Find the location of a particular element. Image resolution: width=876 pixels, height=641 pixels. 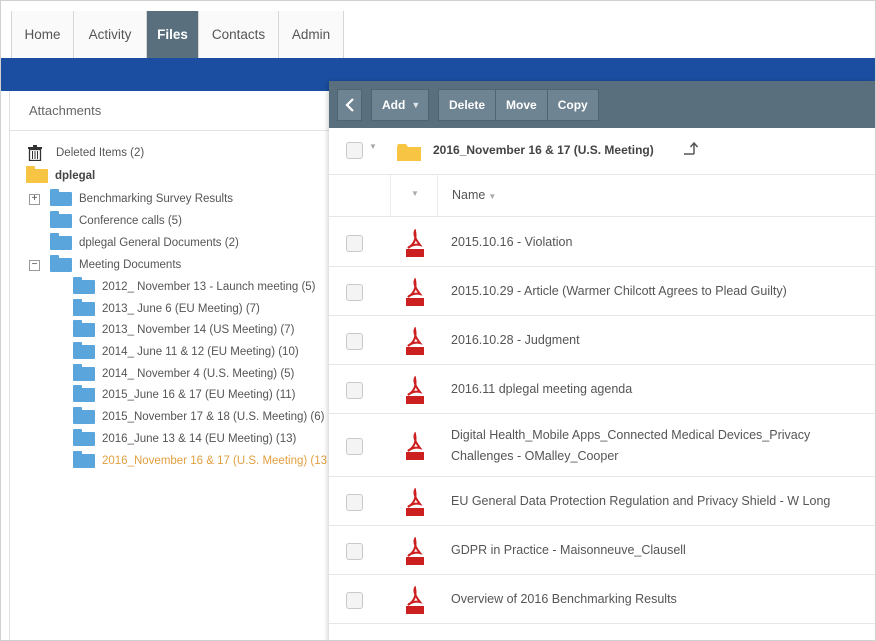

tree-item-label: 2016_June 13 & 14 (EU Meeting) (13) is located at coordinates (199, 439).